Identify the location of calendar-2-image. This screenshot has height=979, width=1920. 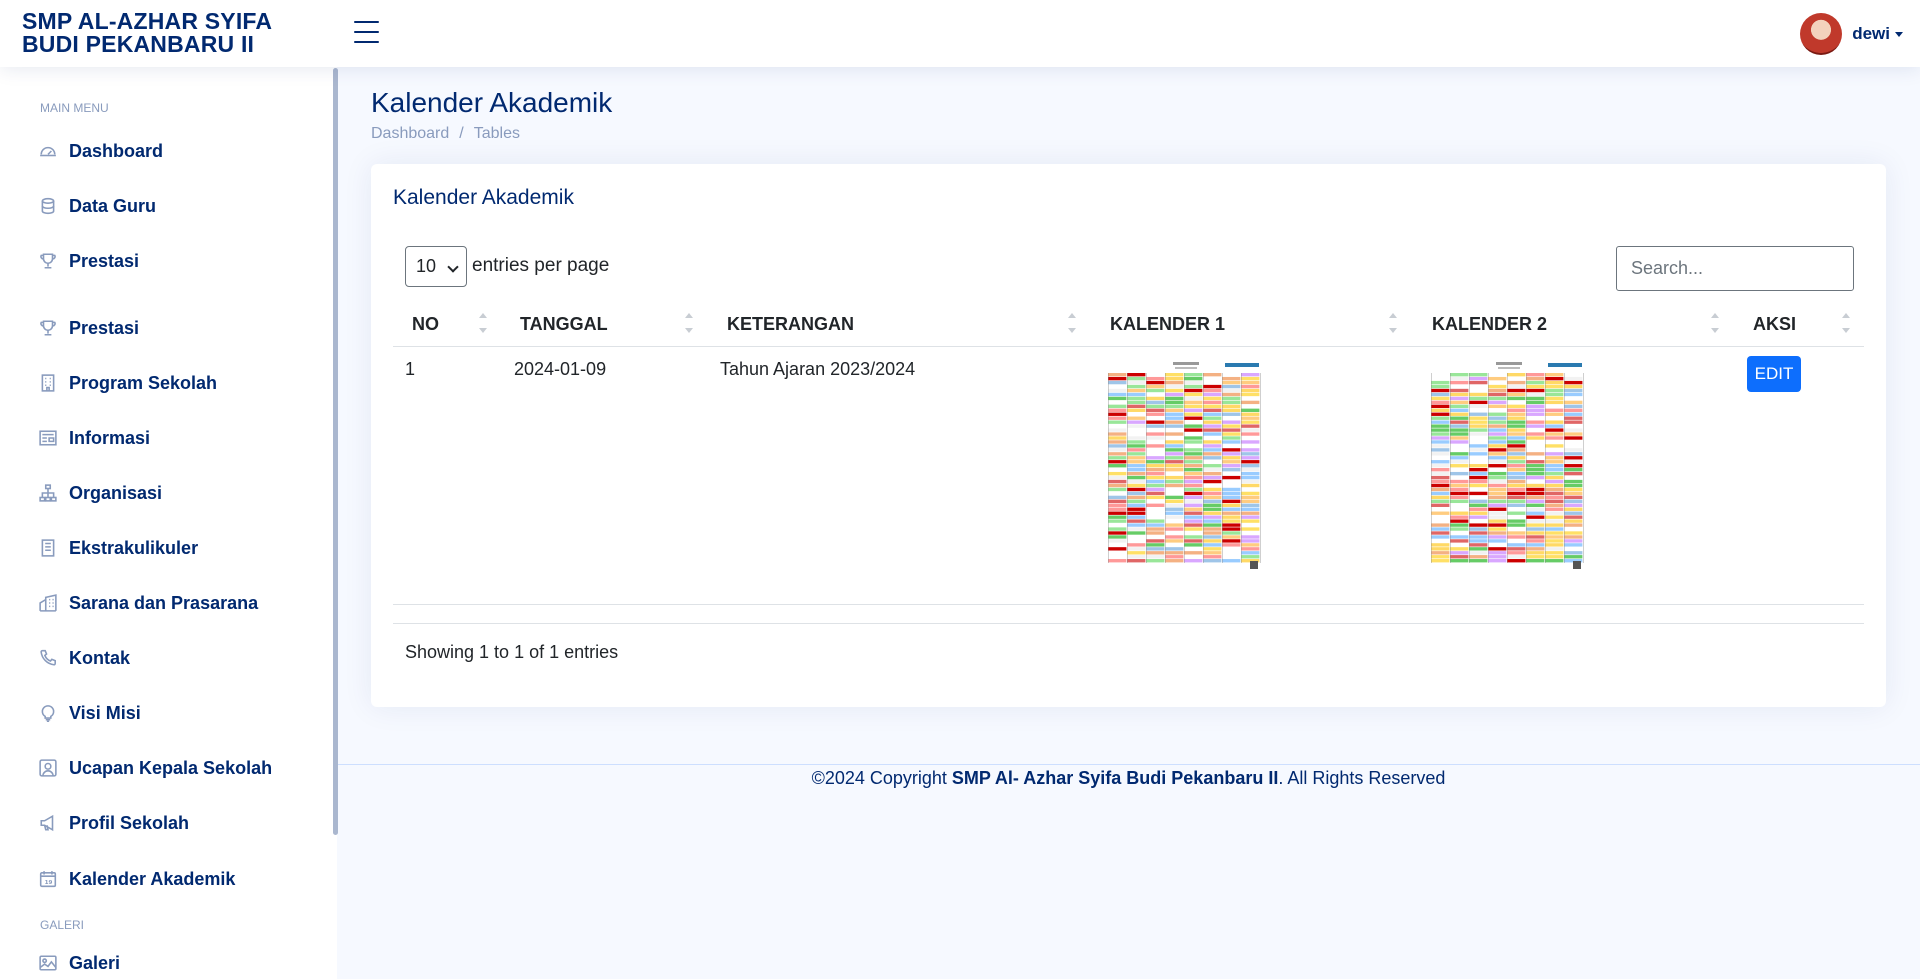
(1509, 465).